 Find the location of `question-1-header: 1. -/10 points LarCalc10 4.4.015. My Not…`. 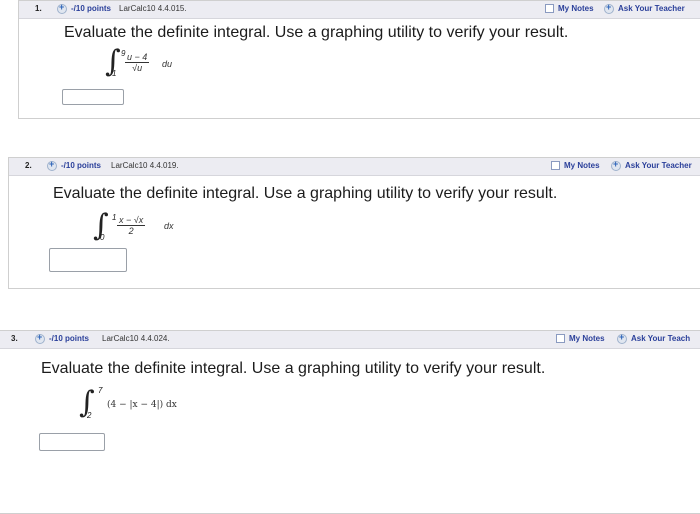

question-1-header: 1. -/10 points LarCalc10 4.4.015. My Not… is located at coordinates (359, 10).